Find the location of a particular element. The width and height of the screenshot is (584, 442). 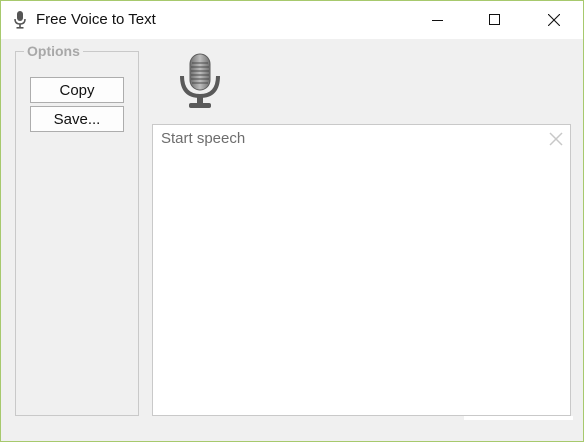

transcript-placeholder: Start speech is located at coordinates (203, 138).